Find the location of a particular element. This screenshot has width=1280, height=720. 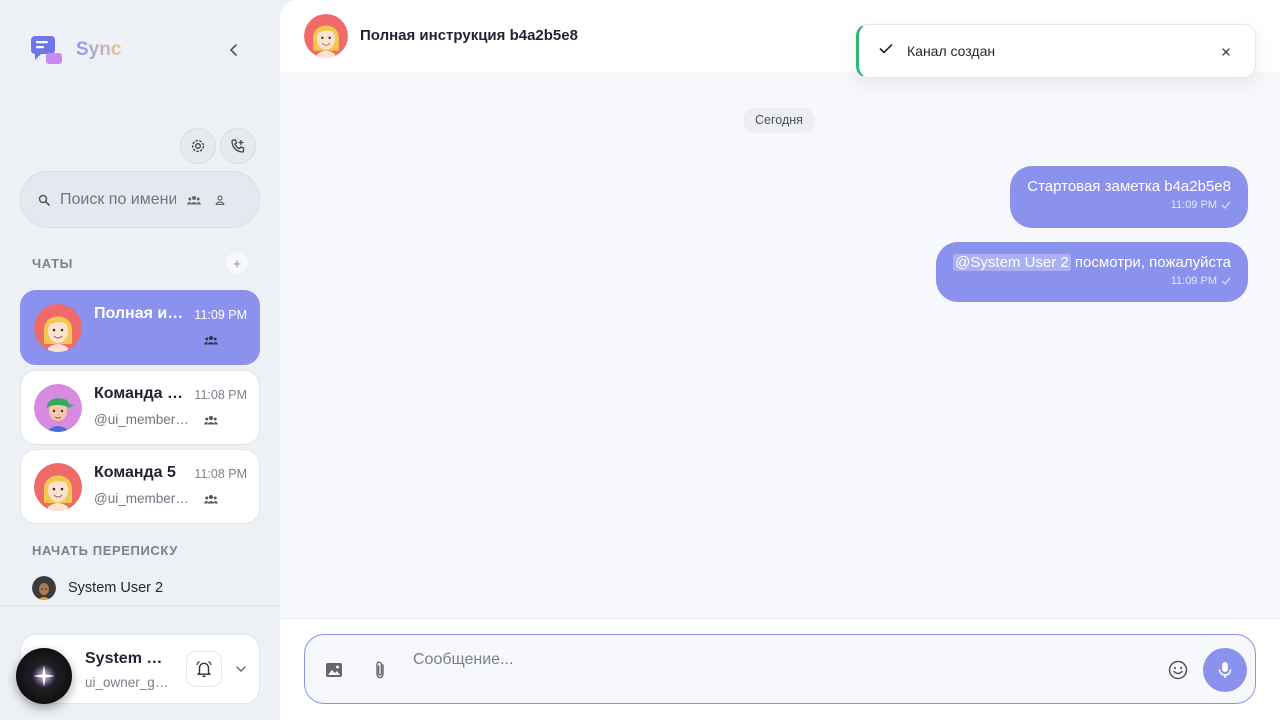

profile-menu-button is located at coordinates (241, 669).